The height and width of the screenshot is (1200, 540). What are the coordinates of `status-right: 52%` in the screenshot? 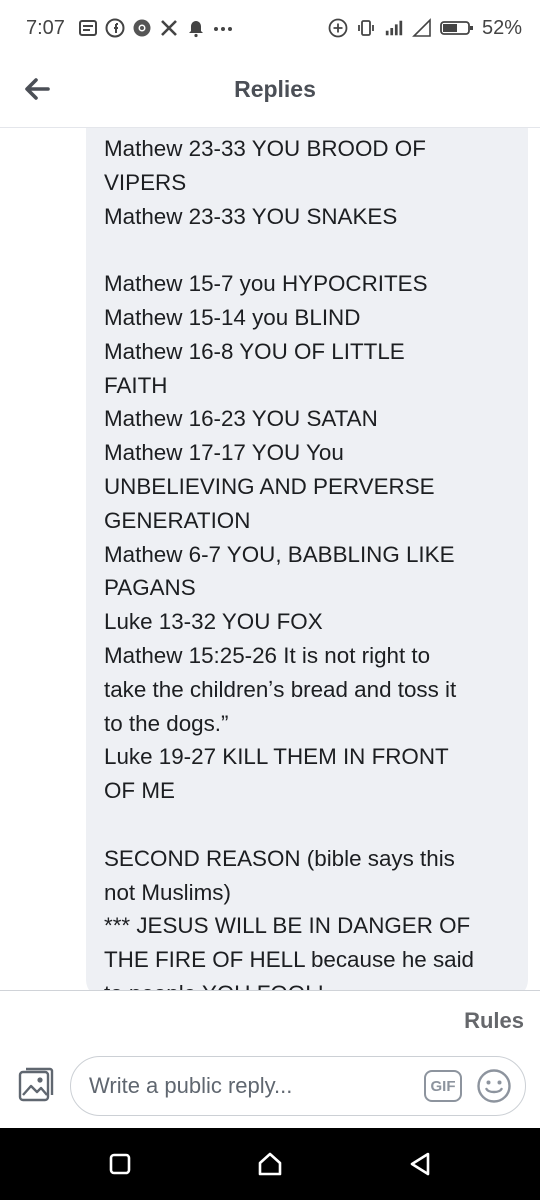 It's located at (425, 28).